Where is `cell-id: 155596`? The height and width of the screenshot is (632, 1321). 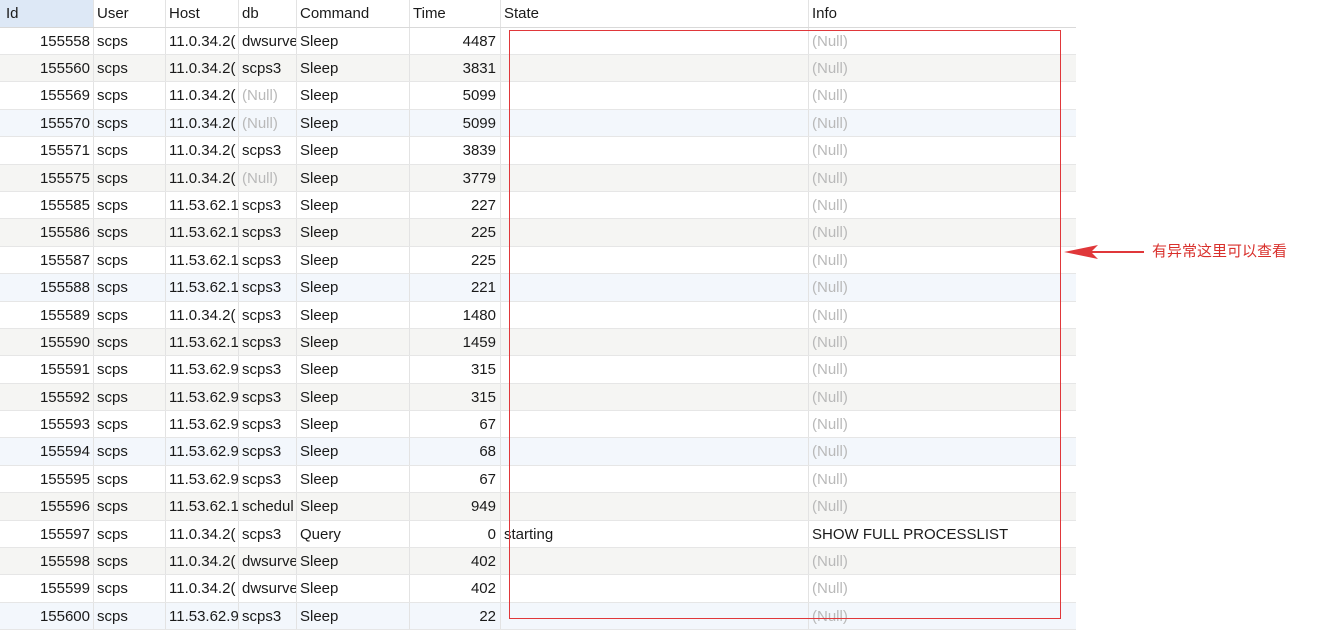 cell-id: 155596 is located at coordinates (47, 506).